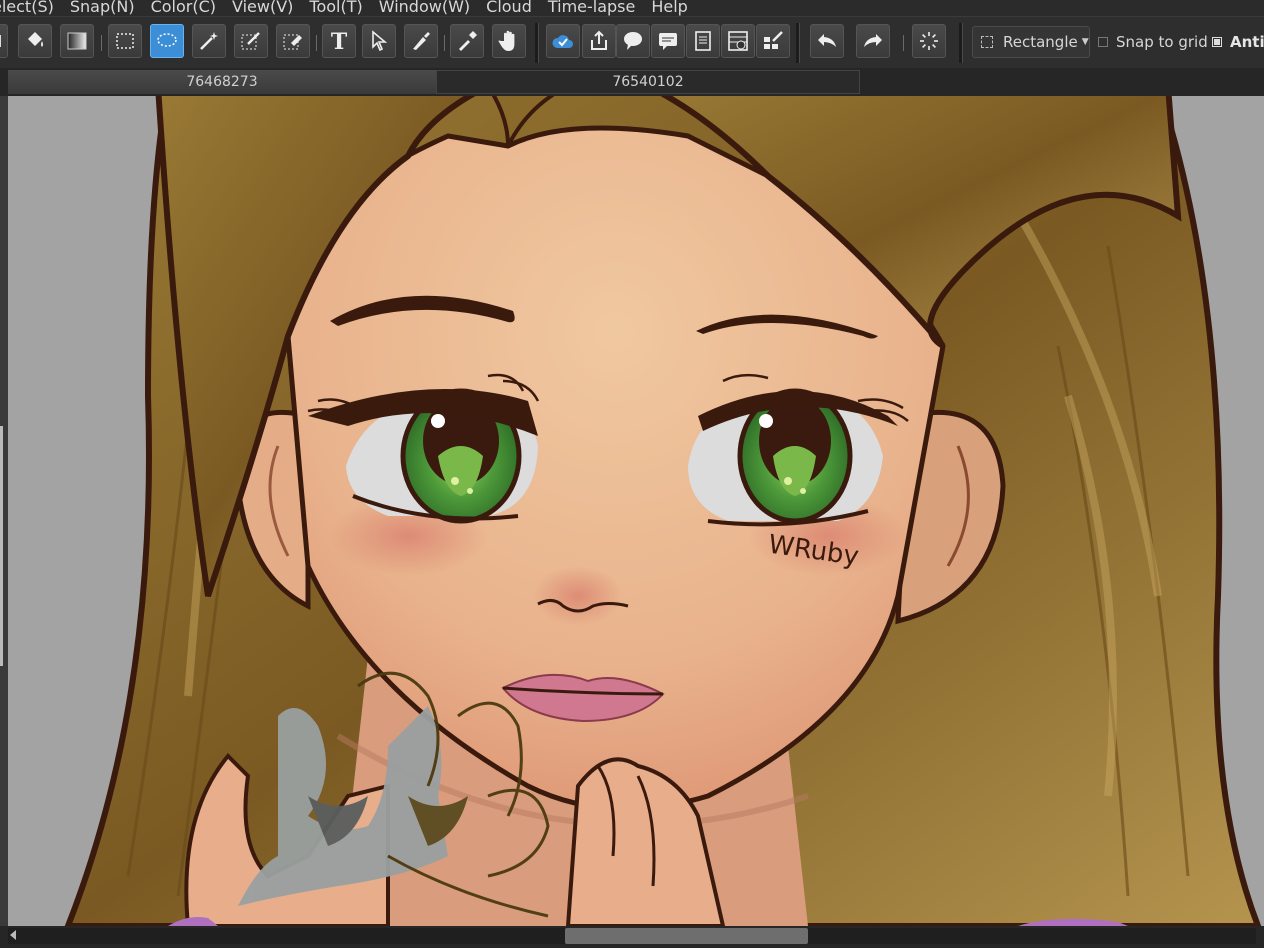 The width and height of the screenshot is (1264, 948). I want to click on edit-grid-icon, so click(773, 41).